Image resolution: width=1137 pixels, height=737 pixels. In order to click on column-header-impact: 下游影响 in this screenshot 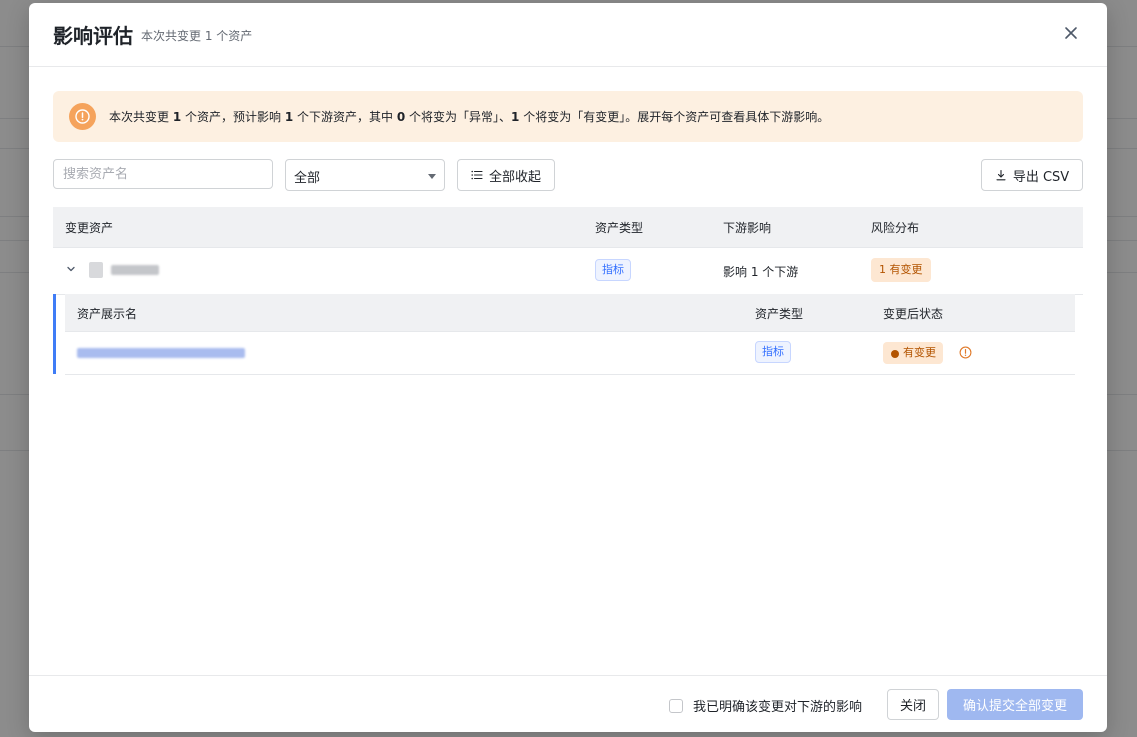, I will do `click(747, 228)`.